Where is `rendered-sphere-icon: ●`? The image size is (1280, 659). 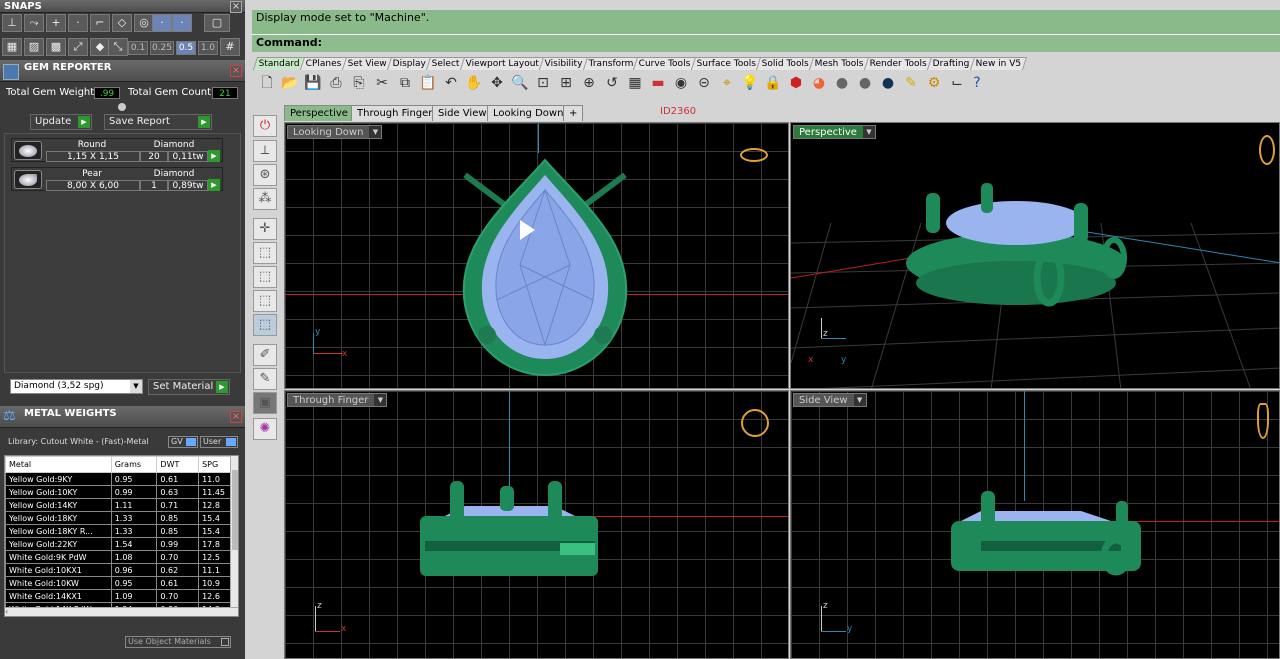 rendered-sphere-icon: ● is located at coordinates (888, 83).